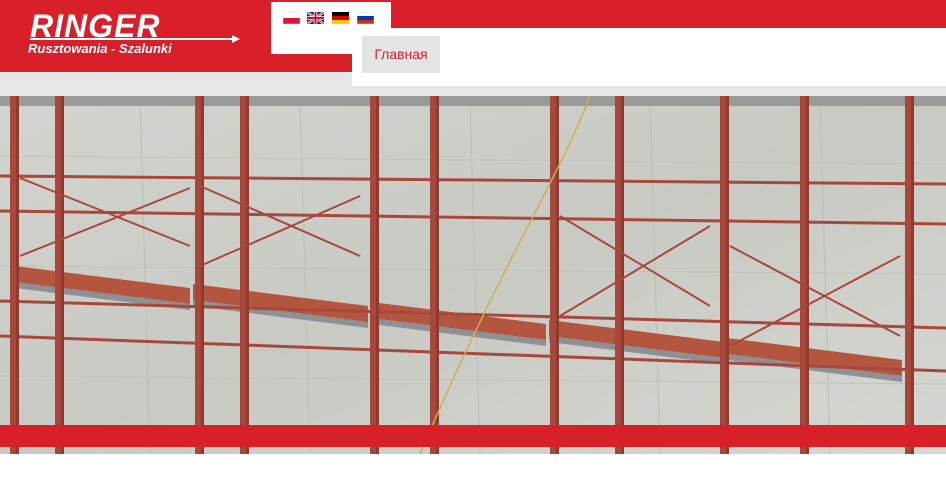 This screenshot has width=946, height=486. I want to click on flag-germany-icon, so click(340, 18).